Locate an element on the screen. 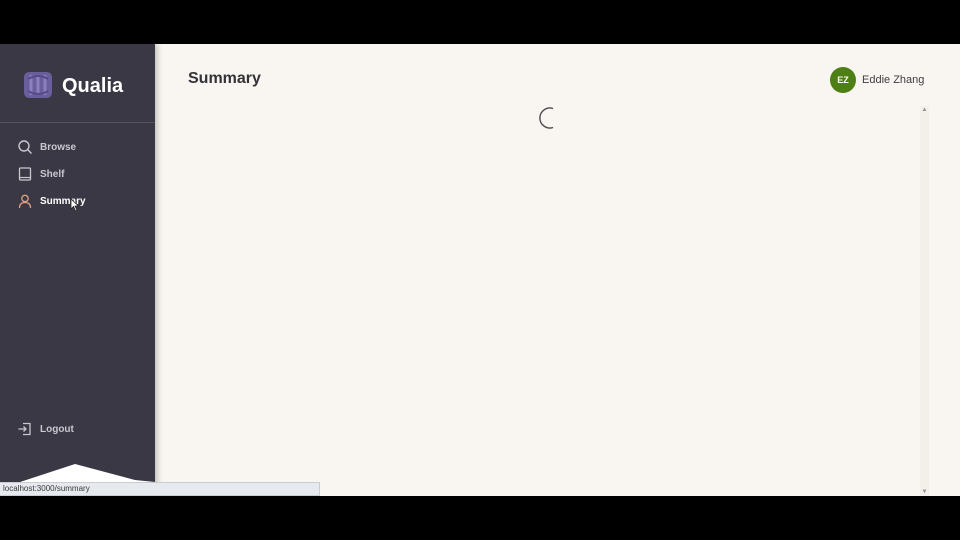  logout-icon is located at coordinates (25, 429).